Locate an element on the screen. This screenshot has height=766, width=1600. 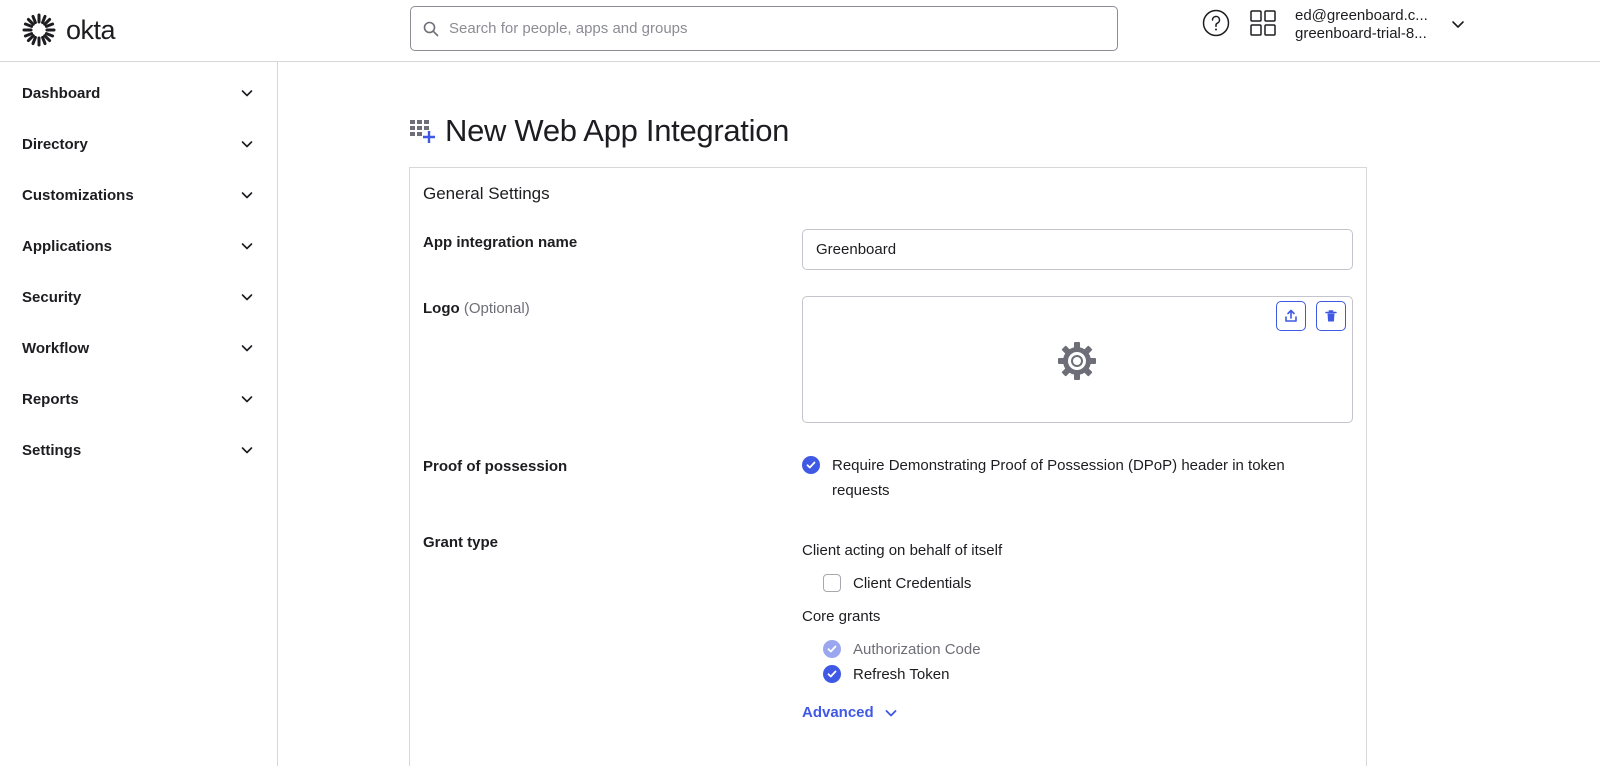
app-name-input is located at coordinates (1077, 249).